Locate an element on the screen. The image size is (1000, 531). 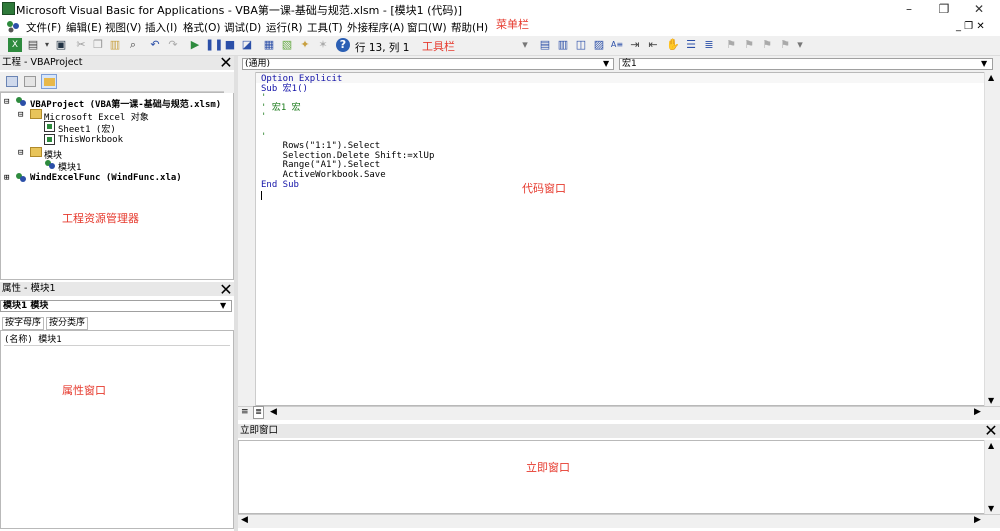
tree-item-module1: 模块1 is located at coordinates (69, 166).